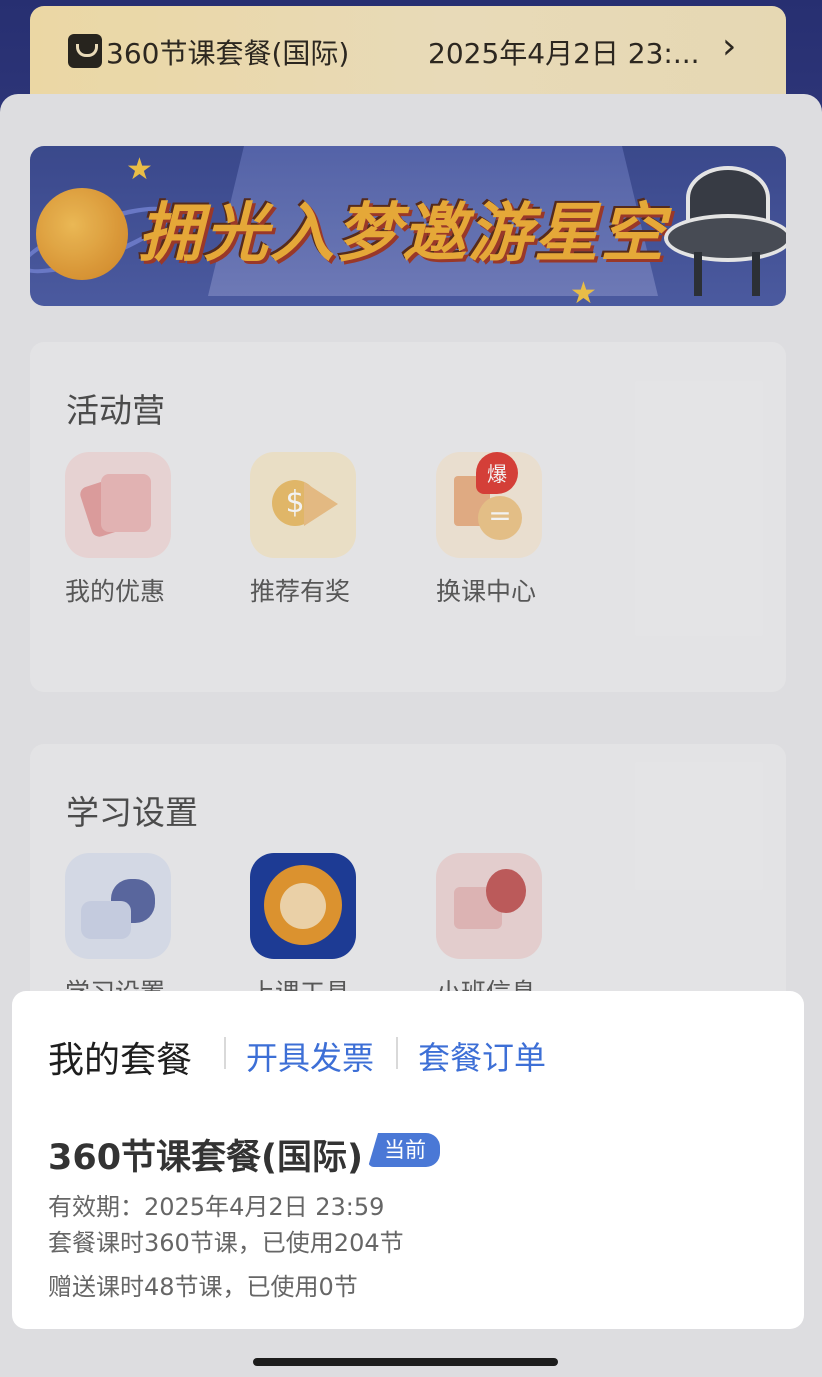 The width and height of the screenshot is (822, 1377). What do you see at coordinates (404, 1150) in the screenshot?
I see `current-badge: 当前` at bounding box center [404, 1150].